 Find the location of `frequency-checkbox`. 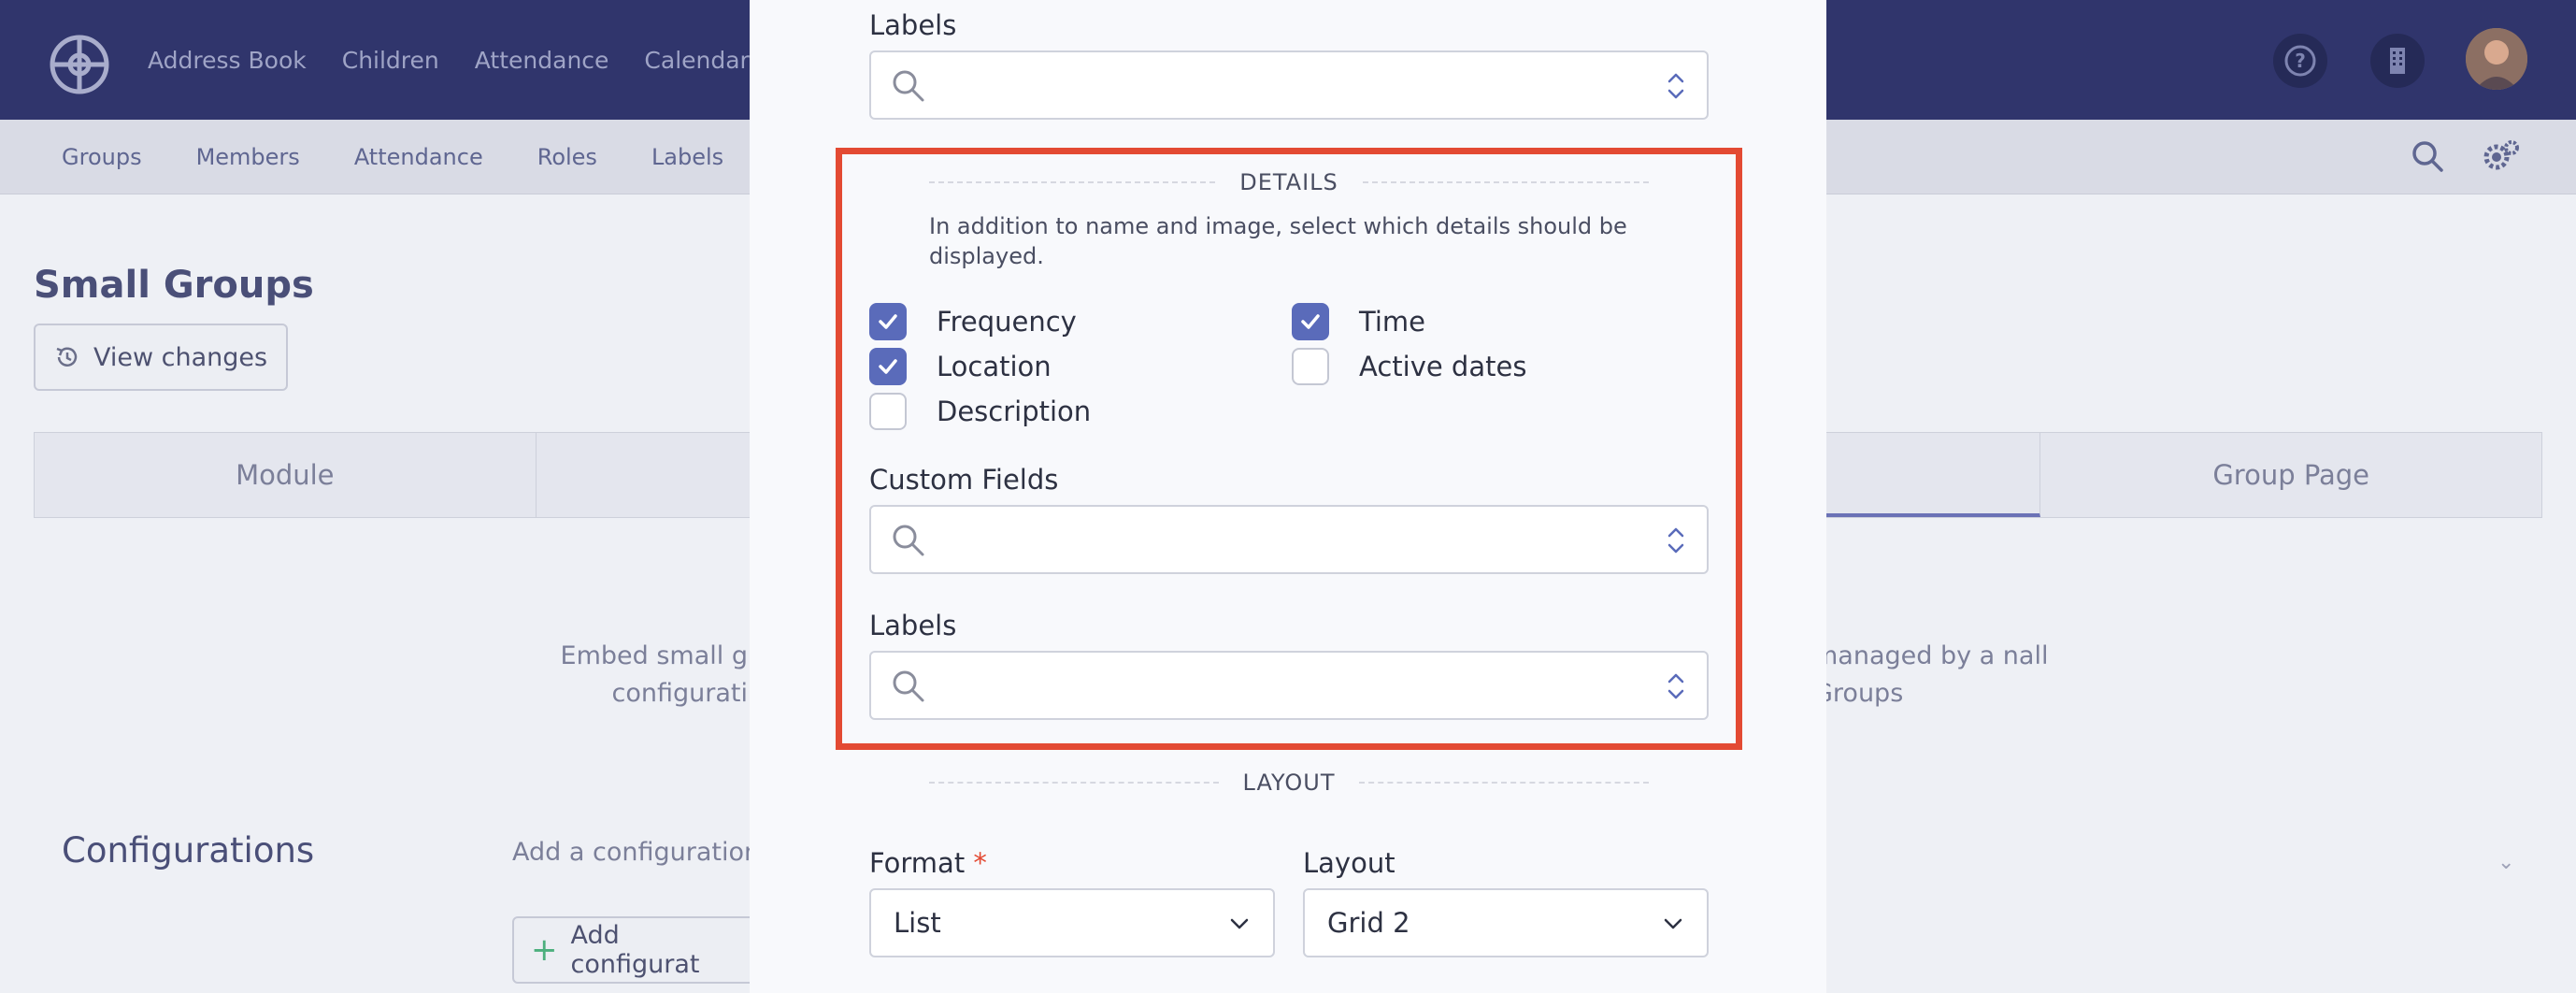

frequency-checkbox is located at coordinates (888, 321).